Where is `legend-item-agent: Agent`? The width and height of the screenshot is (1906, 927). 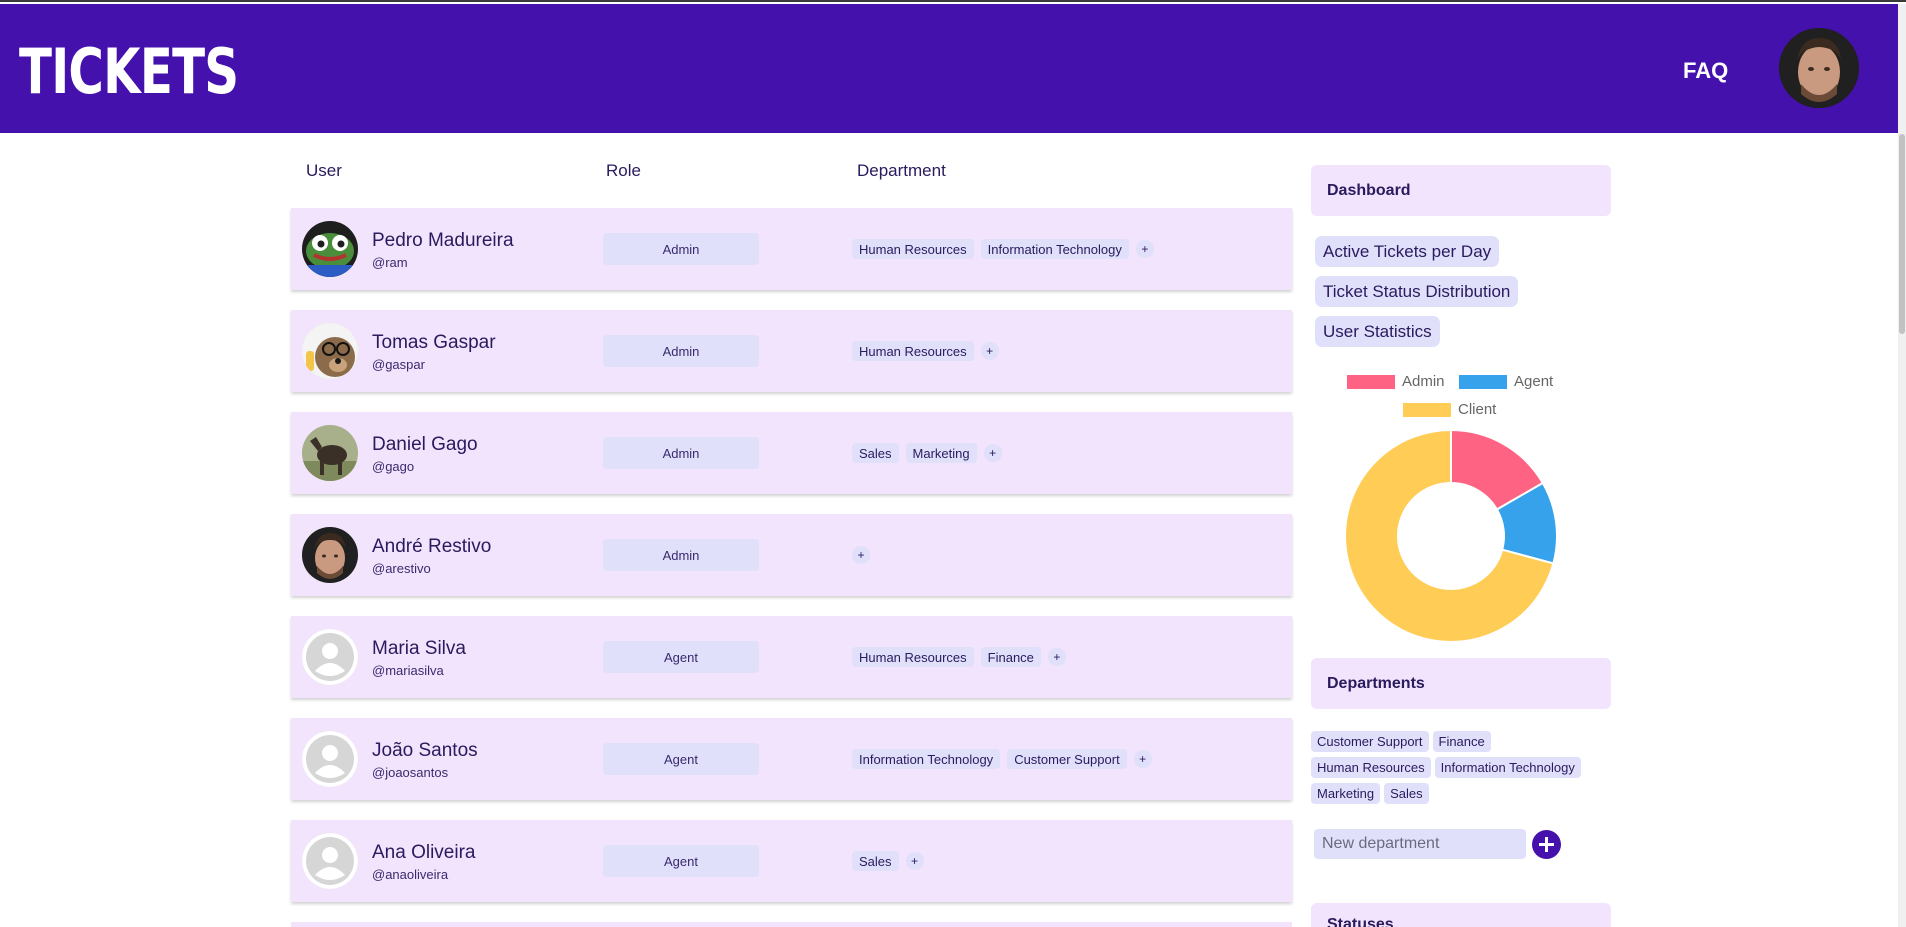
legend-item-agent: Agent is located at coordinates (1506, 381).